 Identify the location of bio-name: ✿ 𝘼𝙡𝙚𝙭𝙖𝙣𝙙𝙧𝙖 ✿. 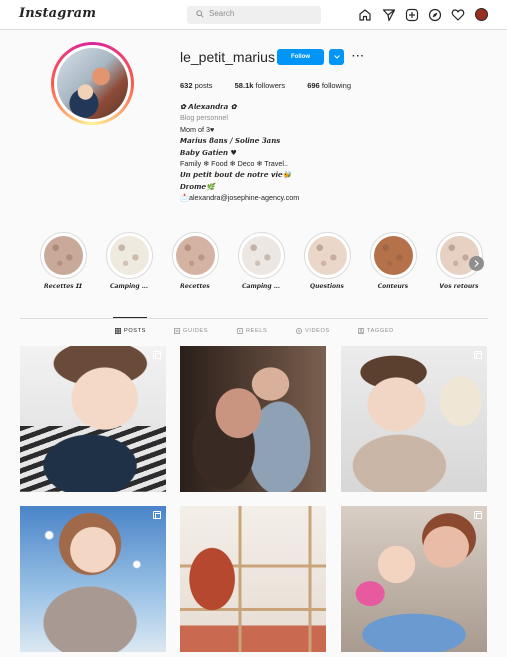
(208, 106).